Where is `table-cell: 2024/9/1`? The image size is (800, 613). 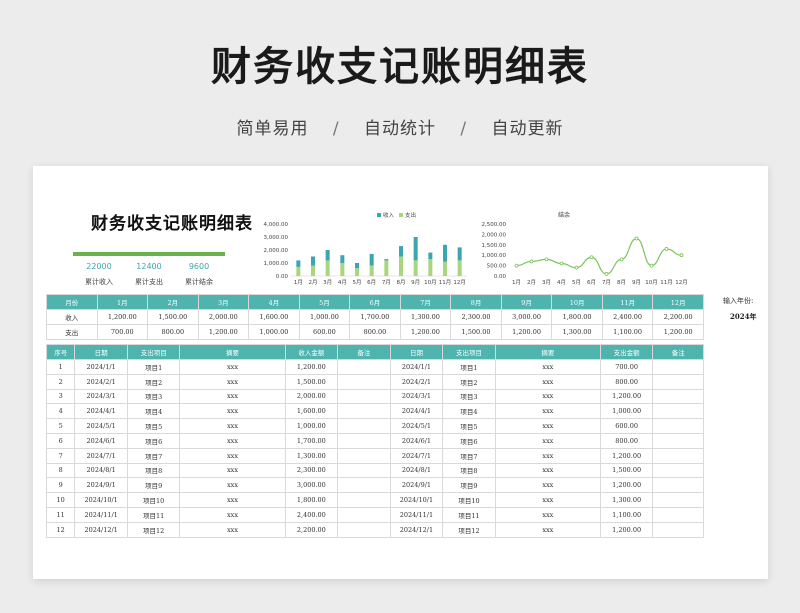
table-cell: 2024/9/1 is located at coordinates (416, 485).